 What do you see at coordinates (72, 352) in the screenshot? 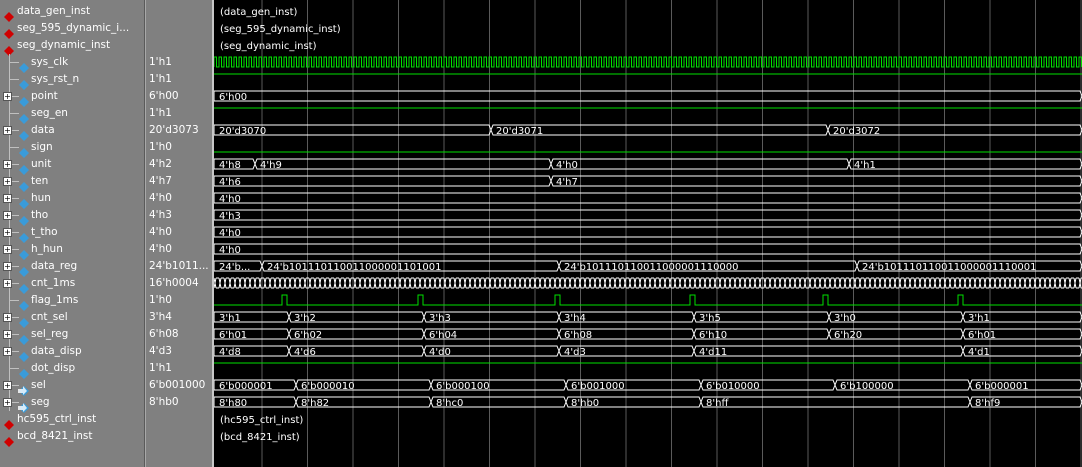
I see `signal-row-data-disp: + data_disp` at bounding box center [72, 352].